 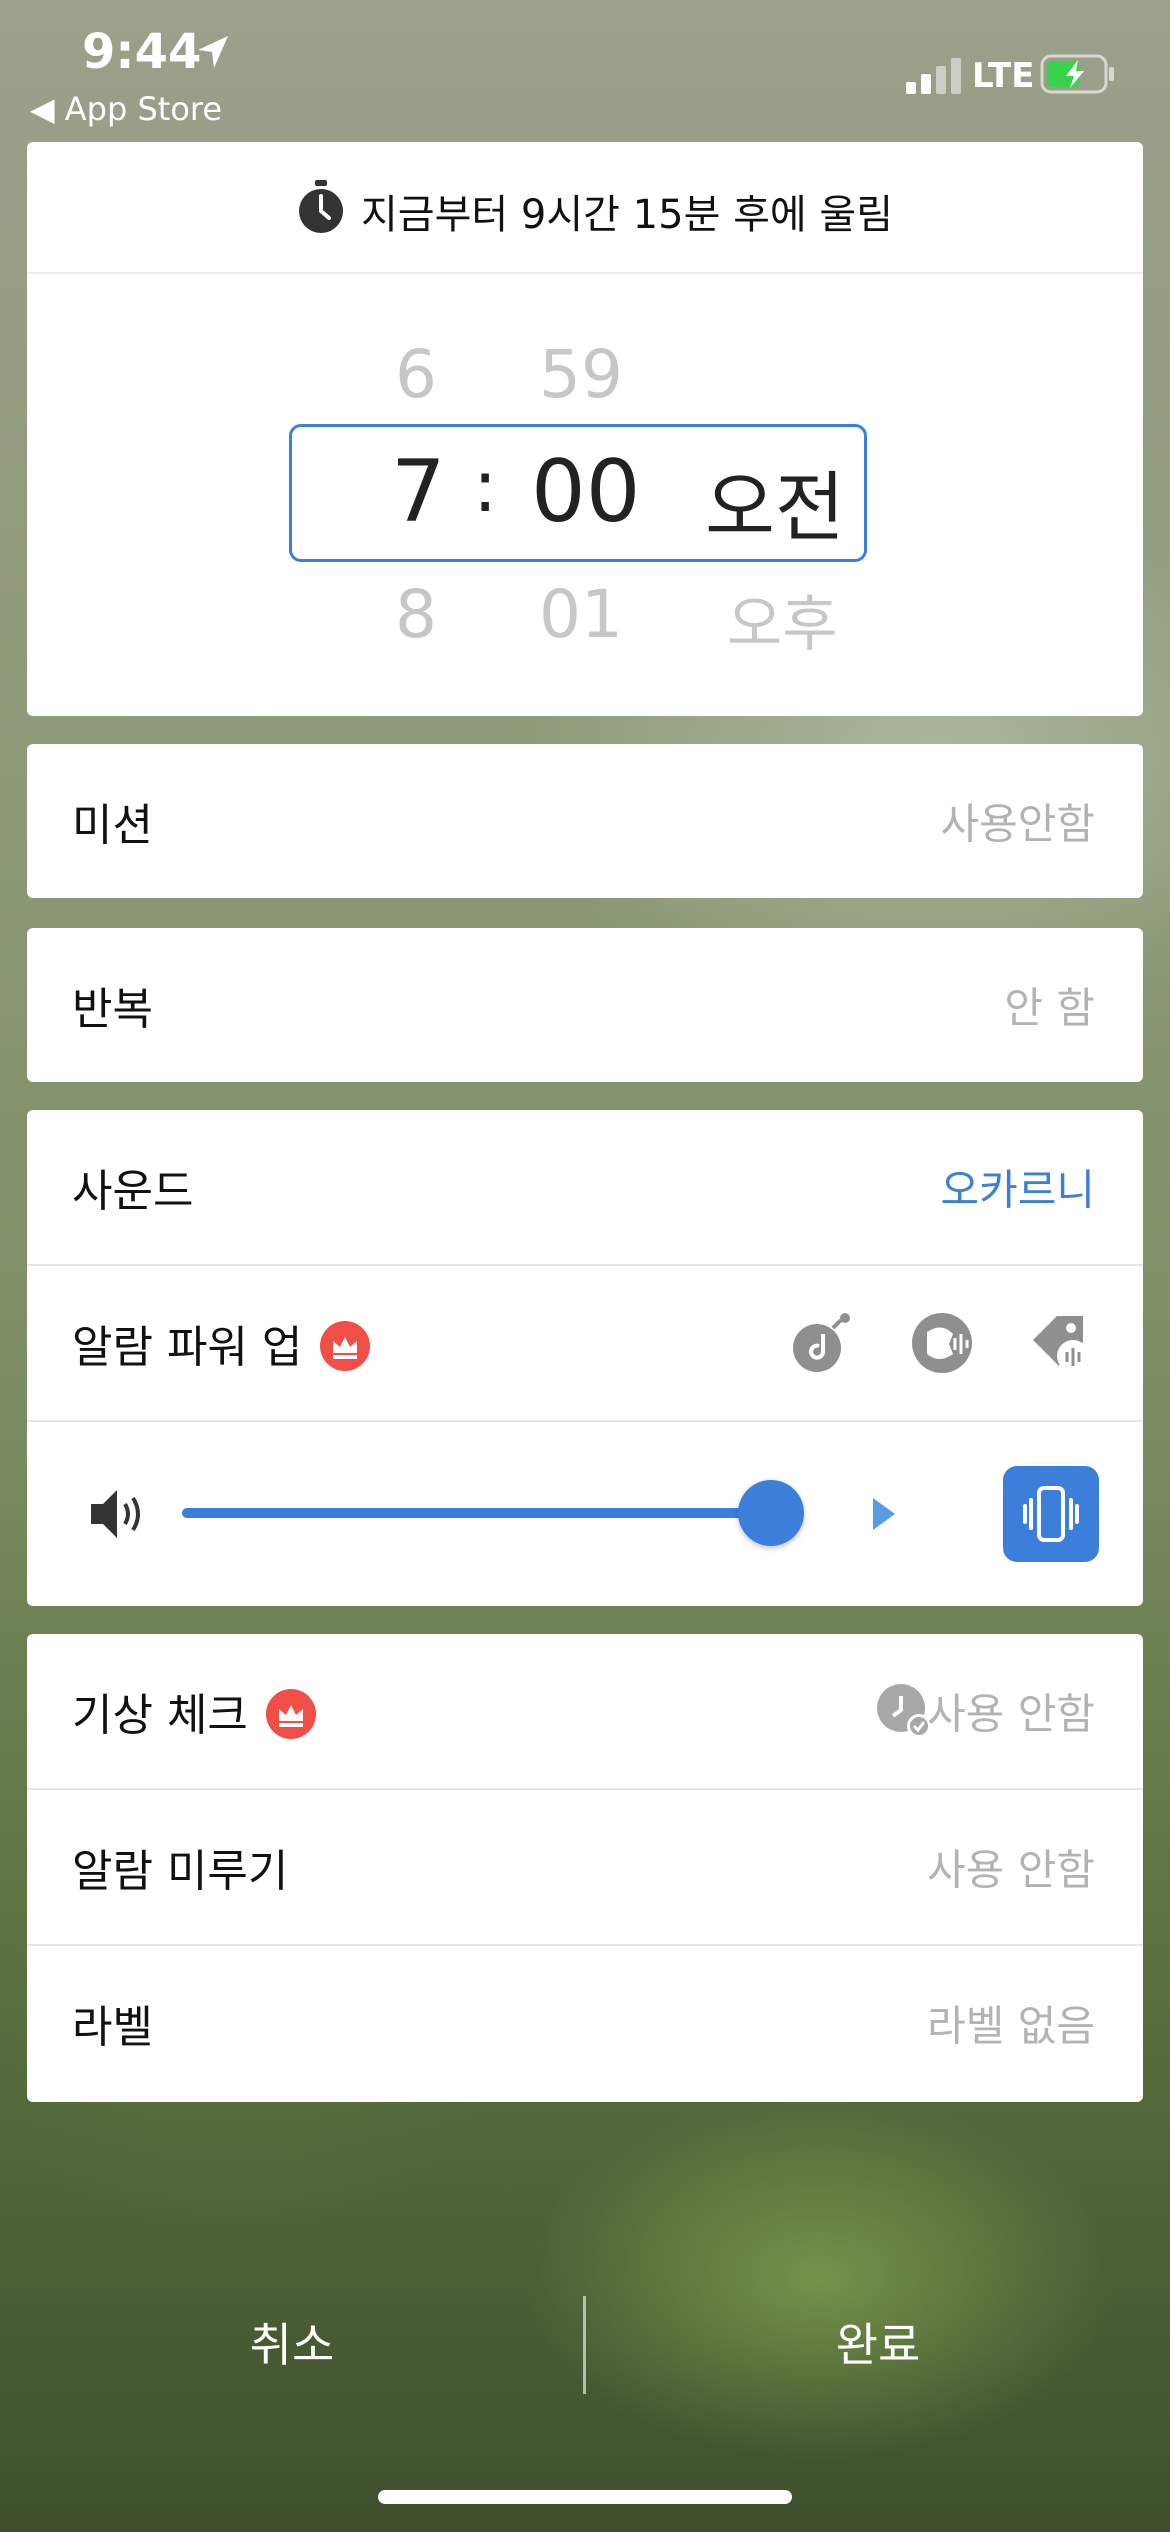 I want to click on picker-hour-prev: 6, so click(x=416, y=374).